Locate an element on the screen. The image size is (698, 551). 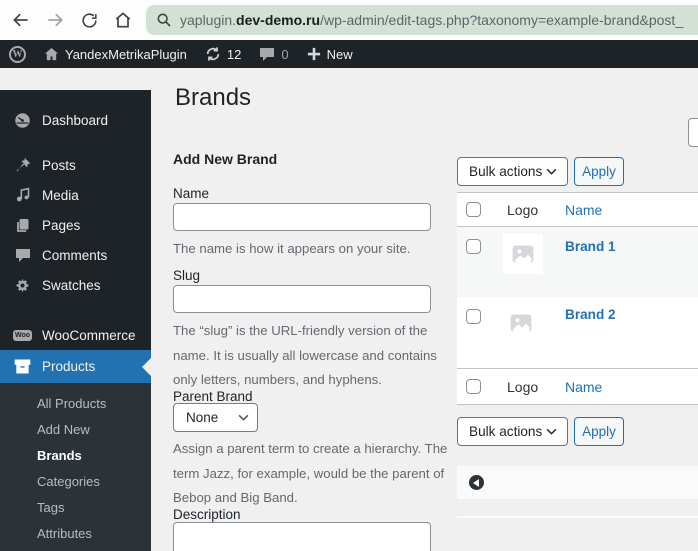
comment-bubble-icon is located at coordinates (267, 54).